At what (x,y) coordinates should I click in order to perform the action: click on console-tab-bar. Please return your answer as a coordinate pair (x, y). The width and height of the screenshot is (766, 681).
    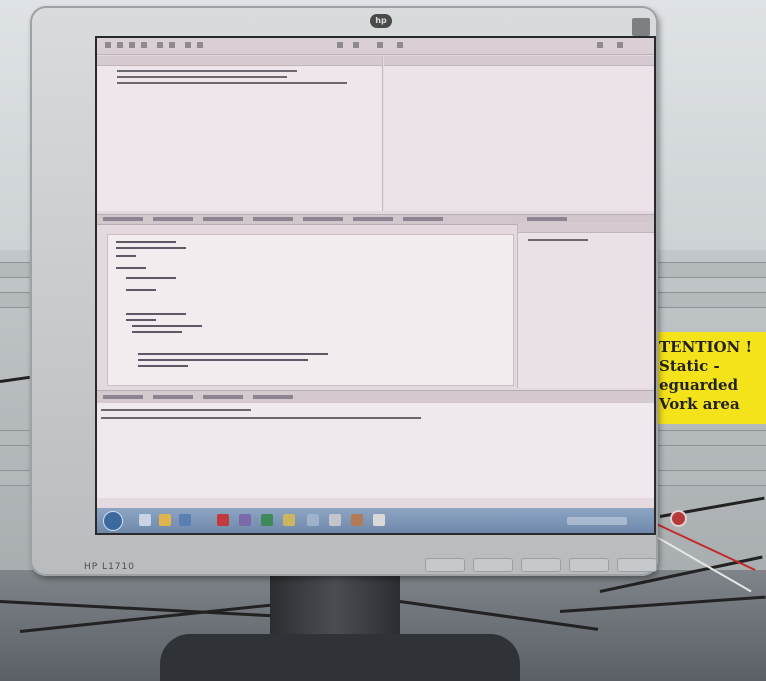
    Looking at the image, I should click on (375, 396).